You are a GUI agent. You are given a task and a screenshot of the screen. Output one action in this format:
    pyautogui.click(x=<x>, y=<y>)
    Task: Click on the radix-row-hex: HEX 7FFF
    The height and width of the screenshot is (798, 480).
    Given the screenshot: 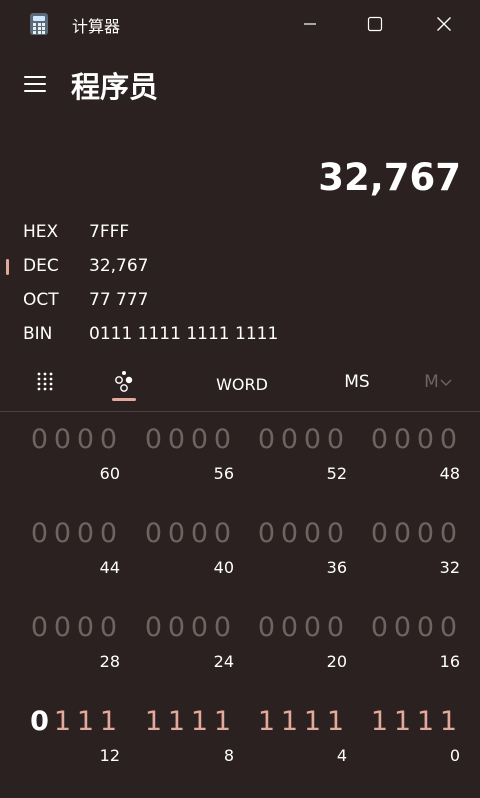 What is the action you would take?
    pyautogui.click(x=240, y=233)
    